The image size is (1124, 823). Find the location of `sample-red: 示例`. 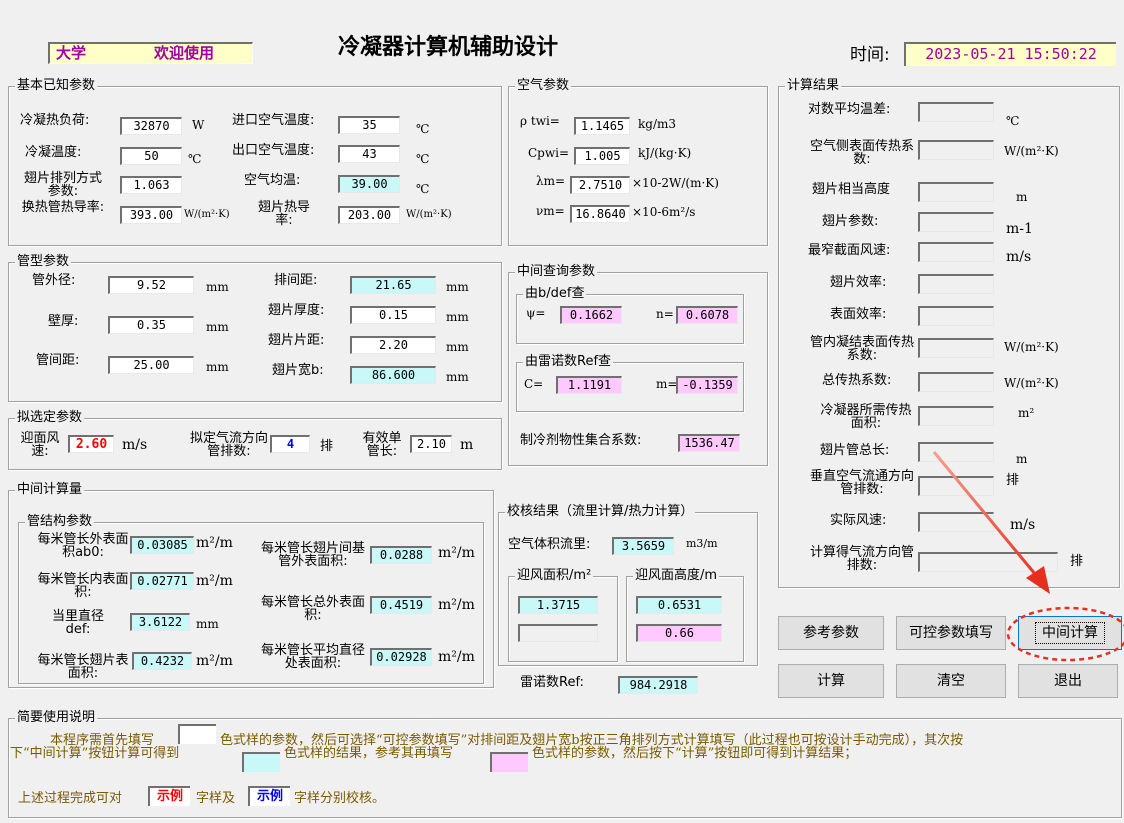

sample-red: 示例 is located at coordinates (169, 796).